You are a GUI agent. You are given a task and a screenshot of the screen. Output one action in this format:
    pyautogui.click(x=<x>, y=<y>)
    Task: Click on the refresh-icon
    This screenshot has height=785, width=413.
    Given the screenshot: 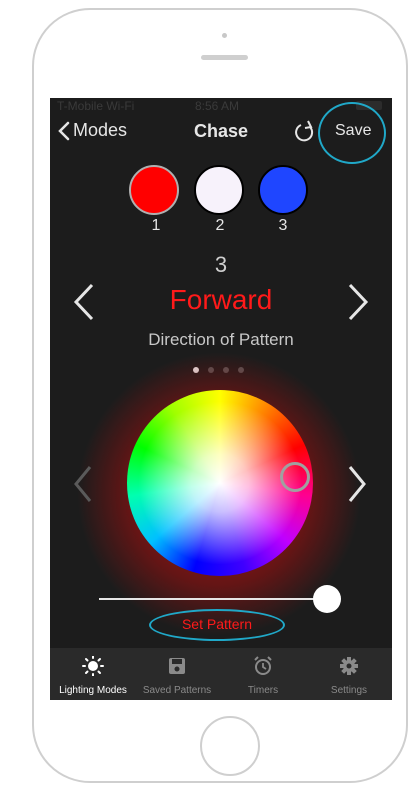 What is the action you would take?
    pyautogui.click(x=305, y=132)
    